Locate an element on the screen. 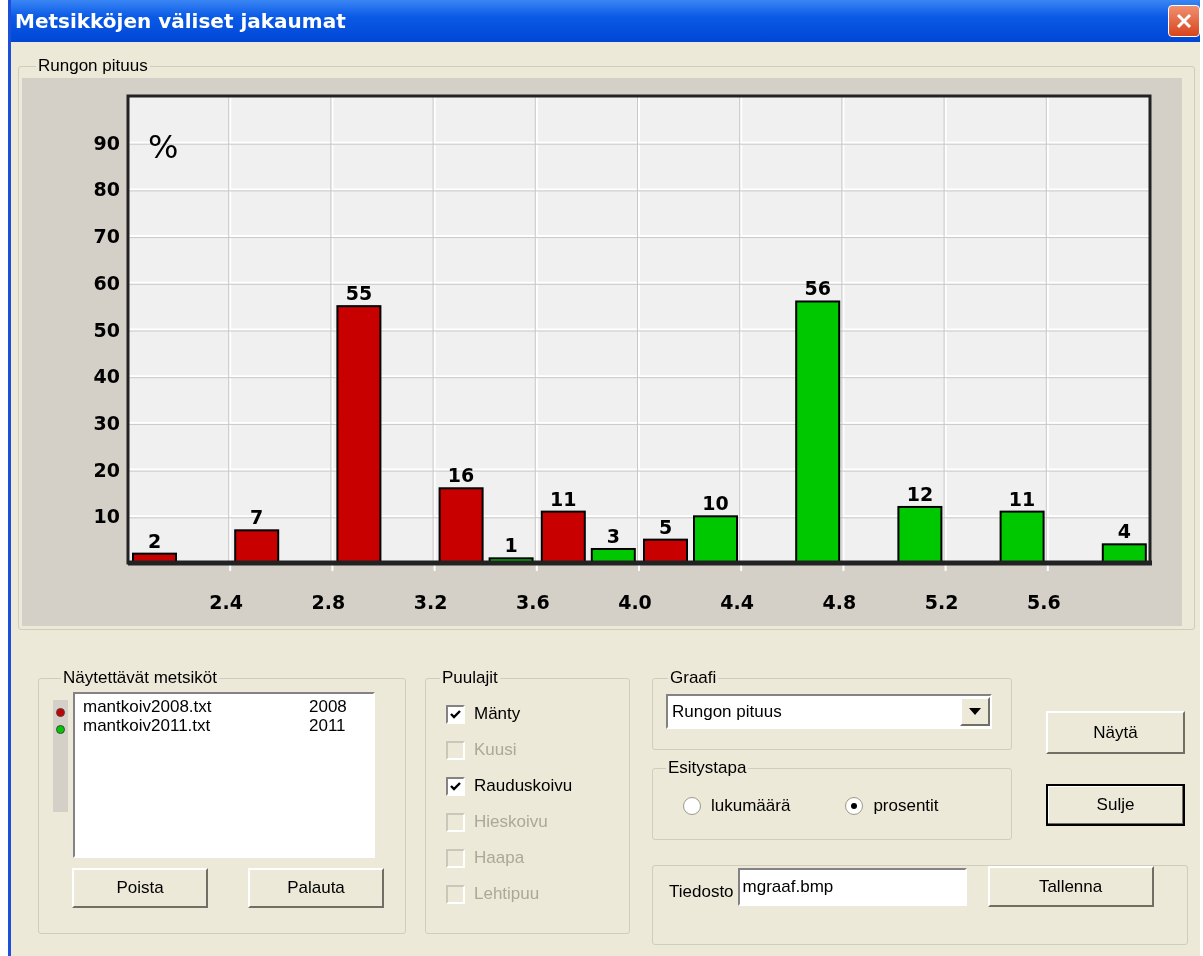 This screenshot has height=956, width=1203. file-name-field: mgraaf.bmp is located at coordinates (852, 886).